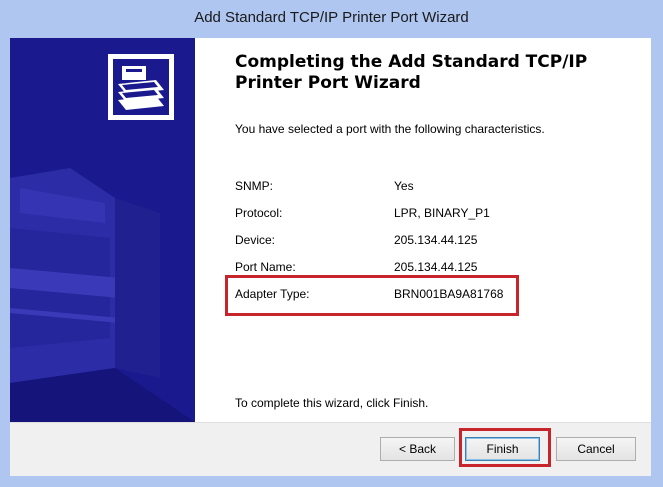 The width and height of the screenshot is (663, 487). I want to click on property-label: Device:, so click(255, 240).